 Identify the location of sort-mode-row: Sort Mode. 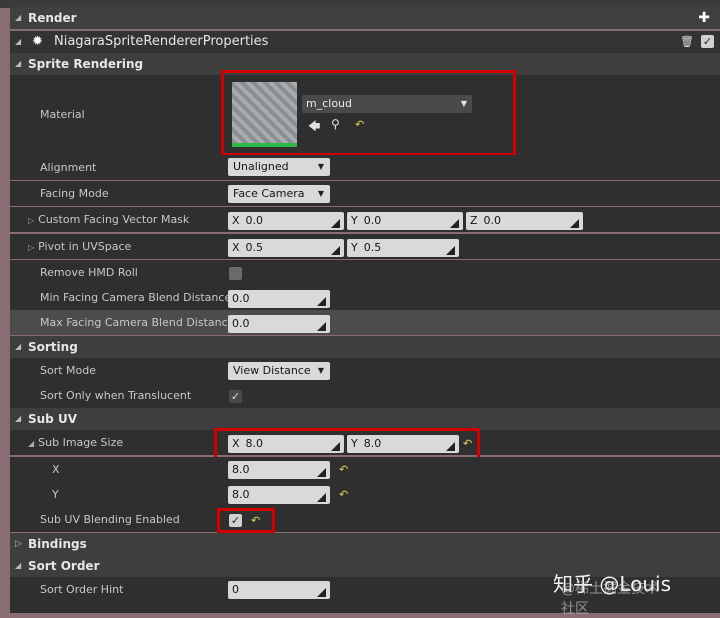
(365, 370).